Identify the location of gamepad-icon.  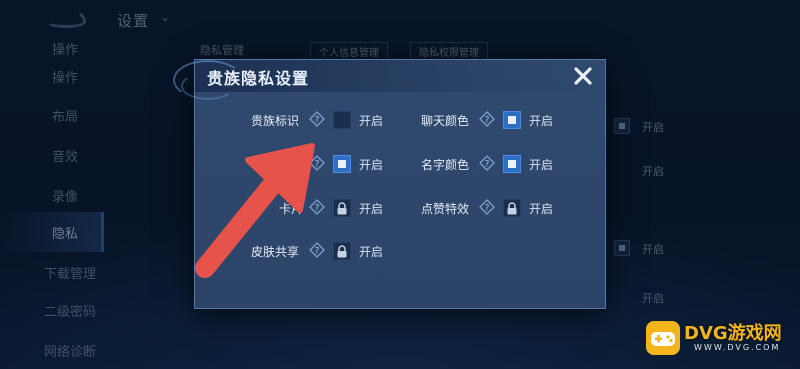
(663, 339).